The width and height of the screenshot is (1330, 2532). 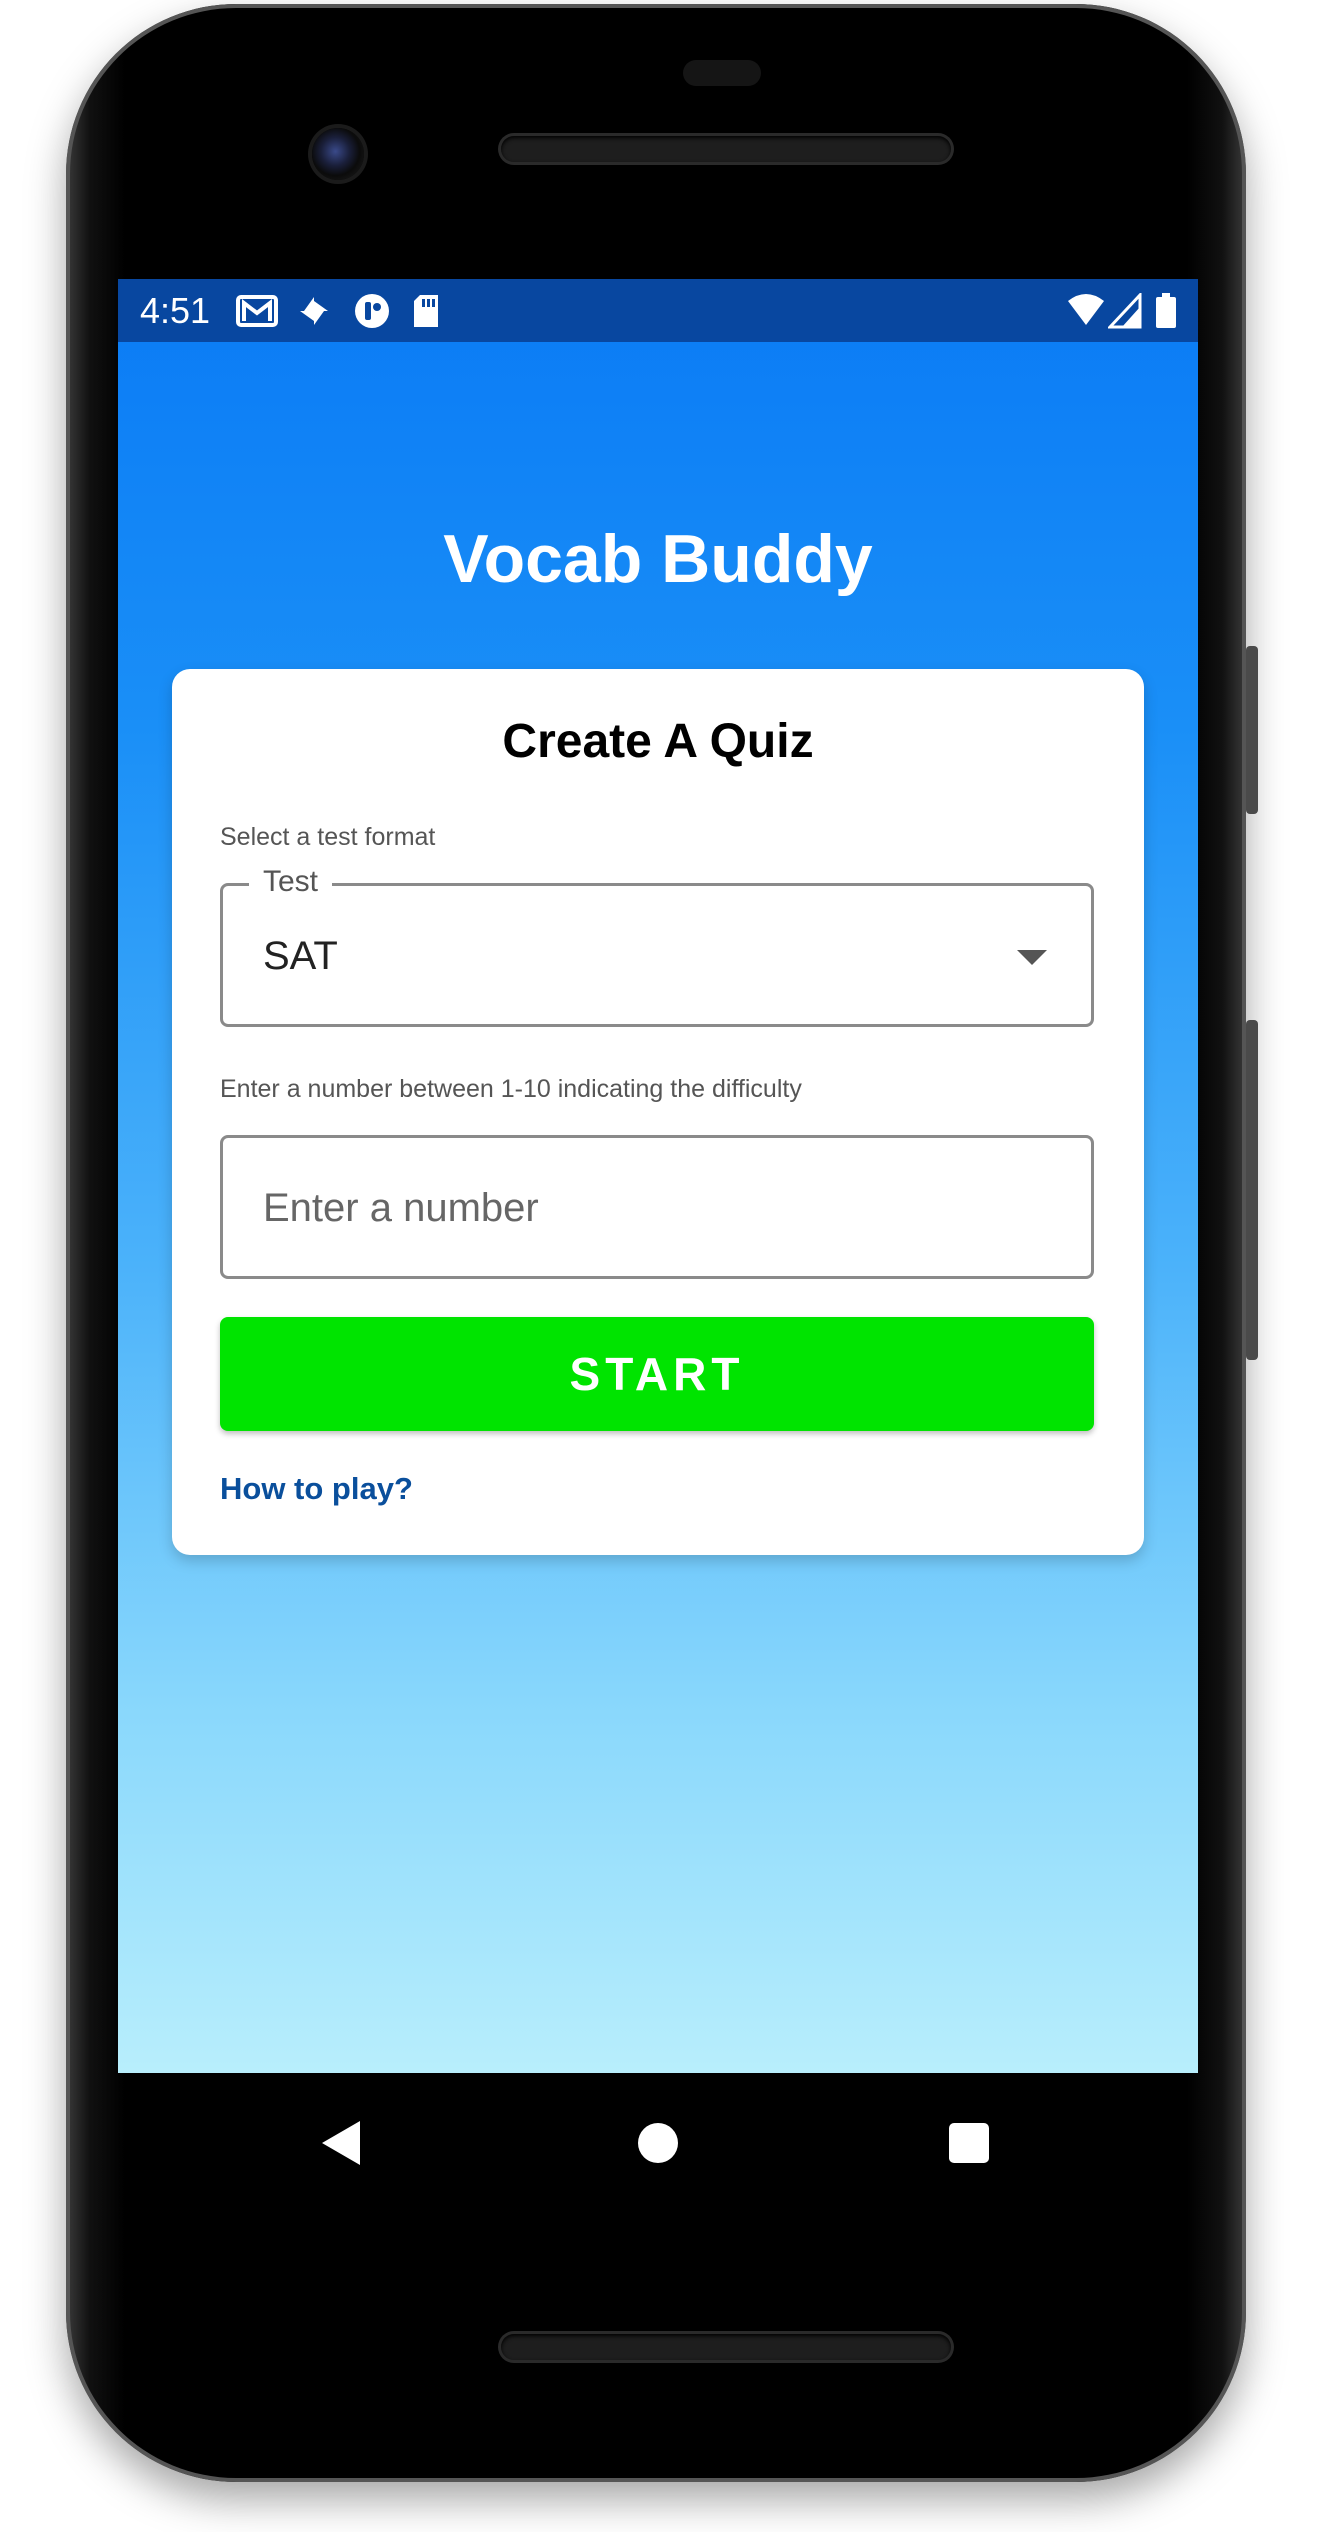 What do you see at coordinates (257, 311) in the screenshot?
I see `gmail-icon` at bounding box center [257, 311].